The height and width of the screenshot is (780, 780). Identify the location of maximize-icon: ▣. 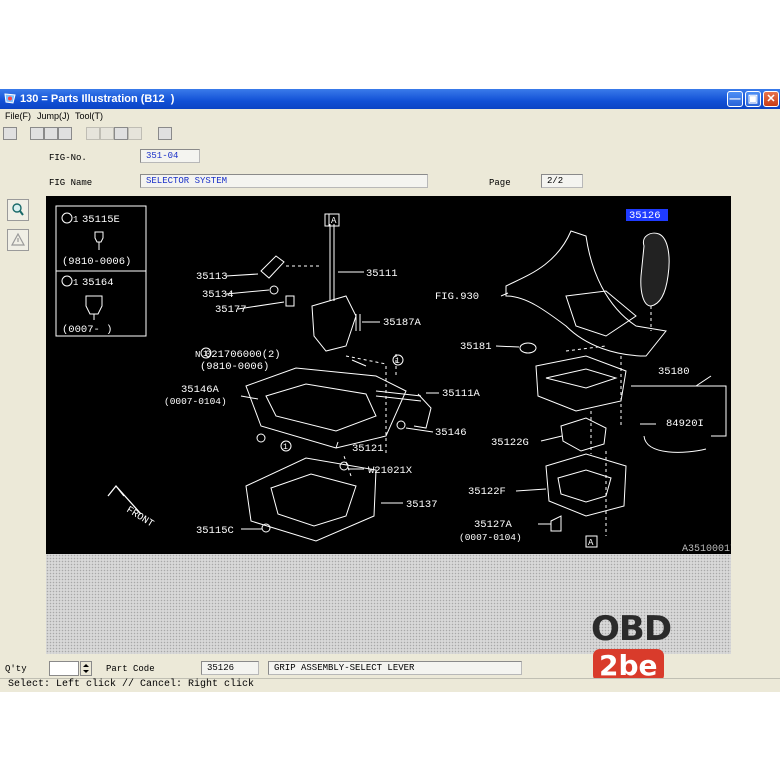
(753, 99).